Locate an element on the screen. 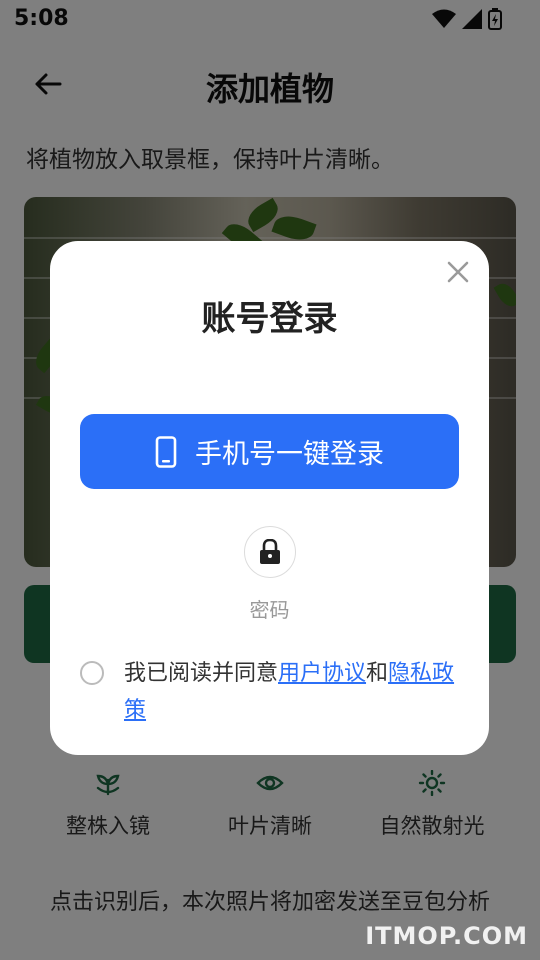 This screenshot has width=540, height=960. close-icon is located at coordinates (458, 272).